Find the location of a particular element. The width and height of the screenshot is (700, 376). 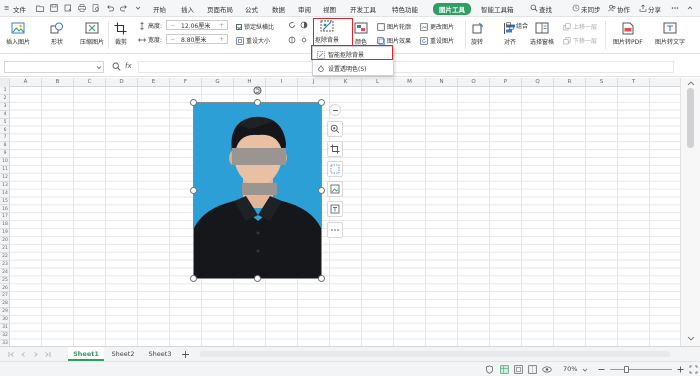

resize-handle-left is located at coordinates (193, 190).